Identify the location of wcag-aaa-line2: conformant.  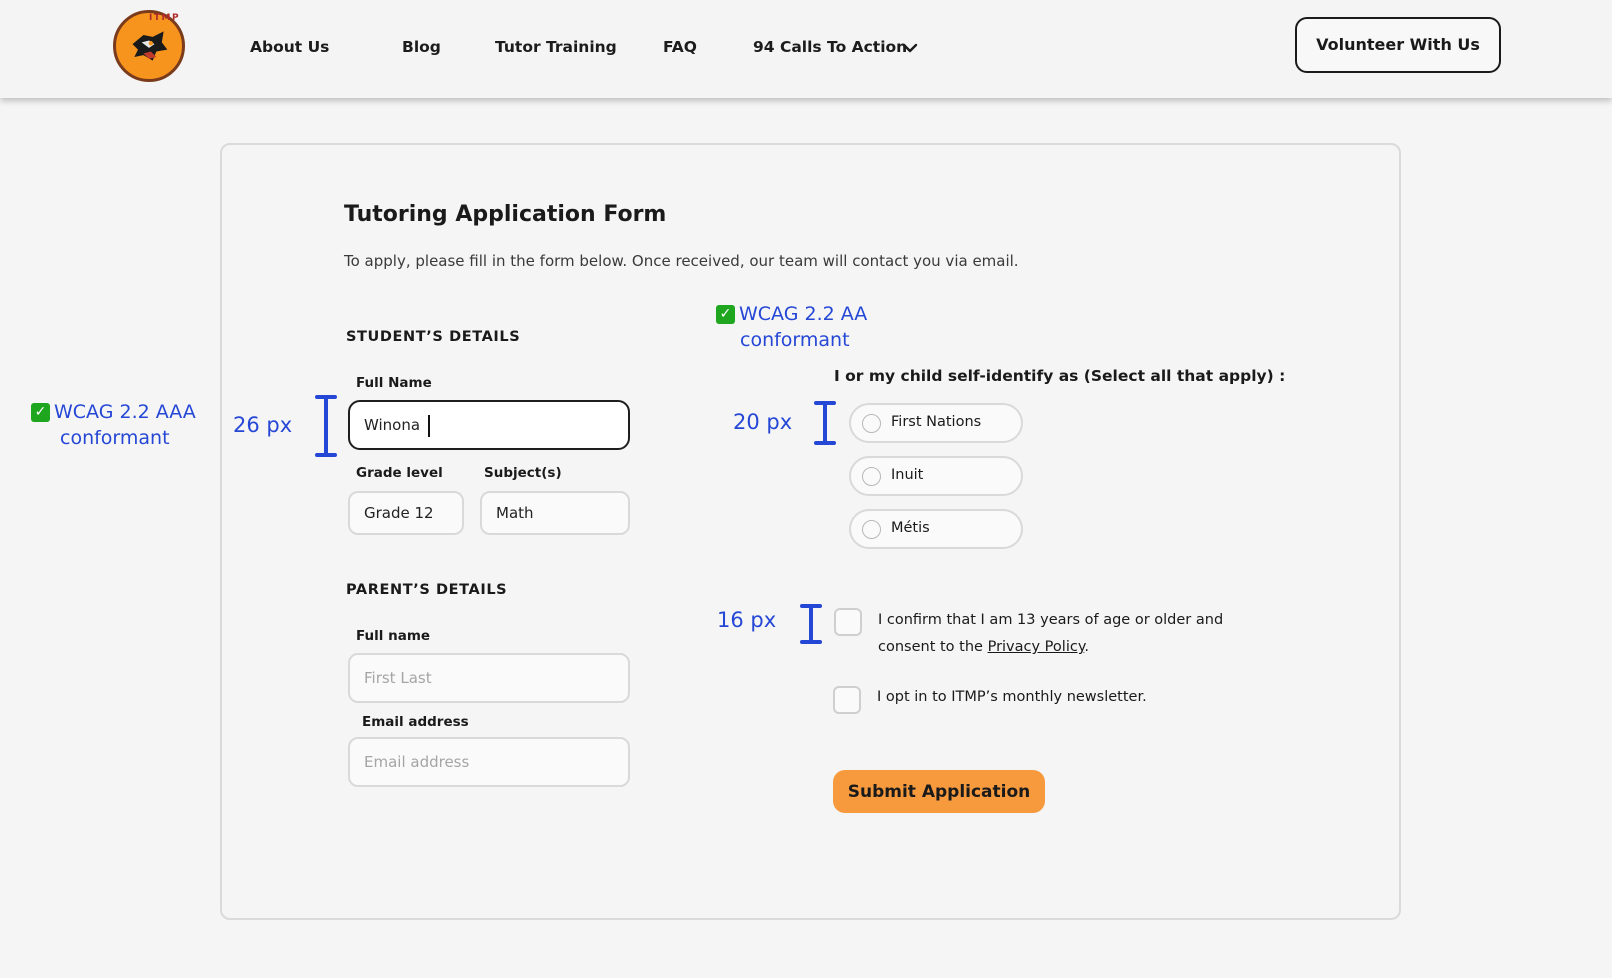
(115, 438).